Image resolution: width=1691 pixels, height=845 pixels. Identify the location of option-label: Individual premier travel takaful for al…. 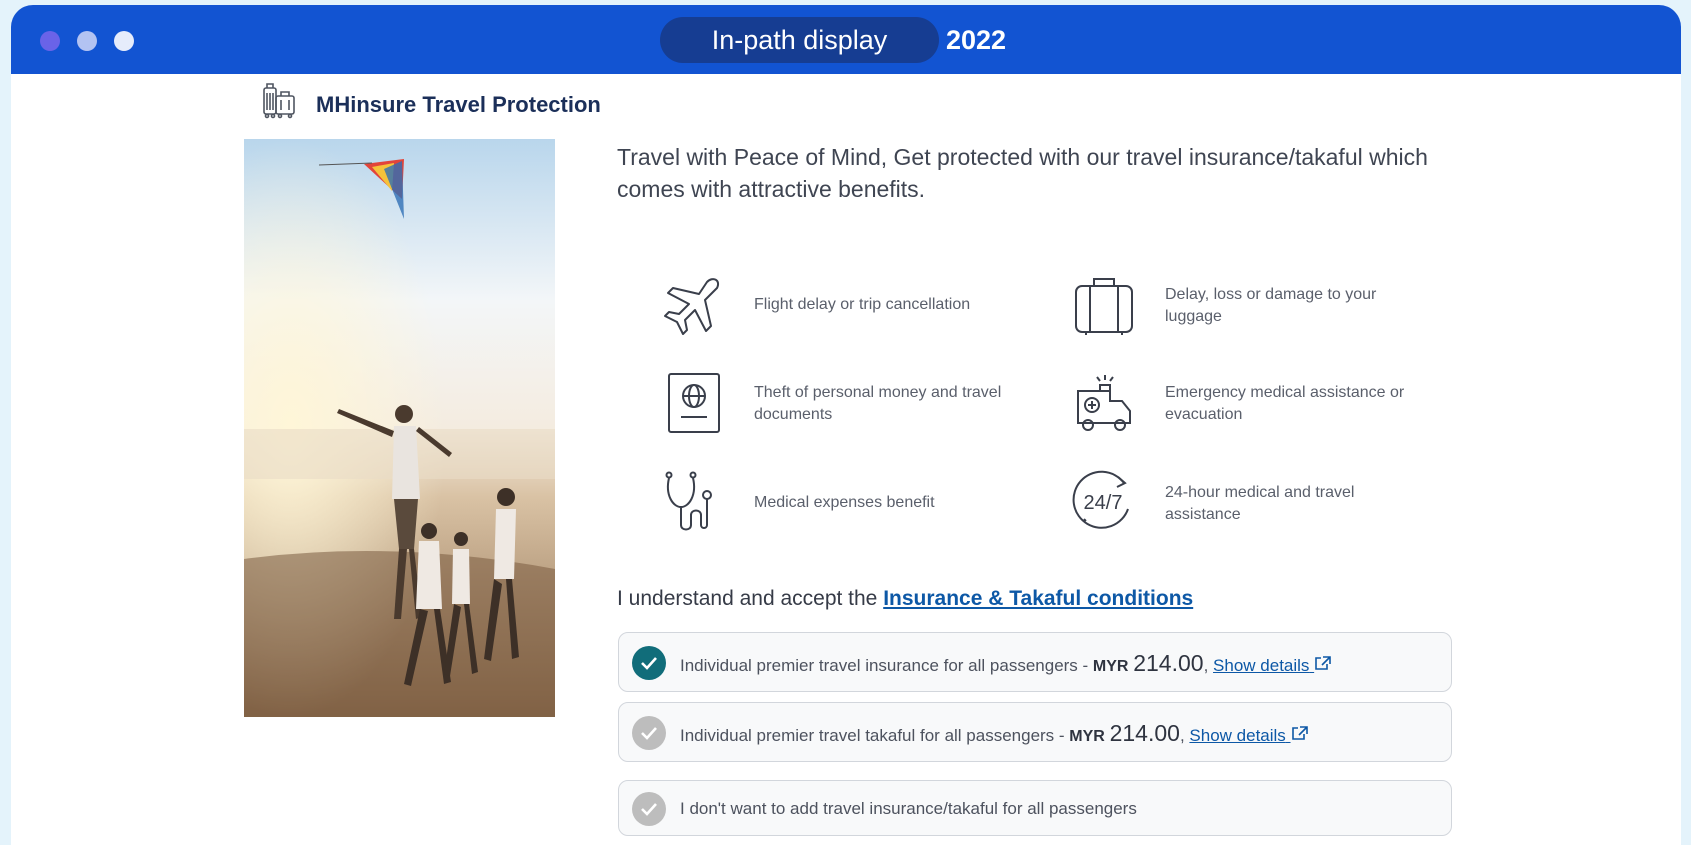
(875, 735).